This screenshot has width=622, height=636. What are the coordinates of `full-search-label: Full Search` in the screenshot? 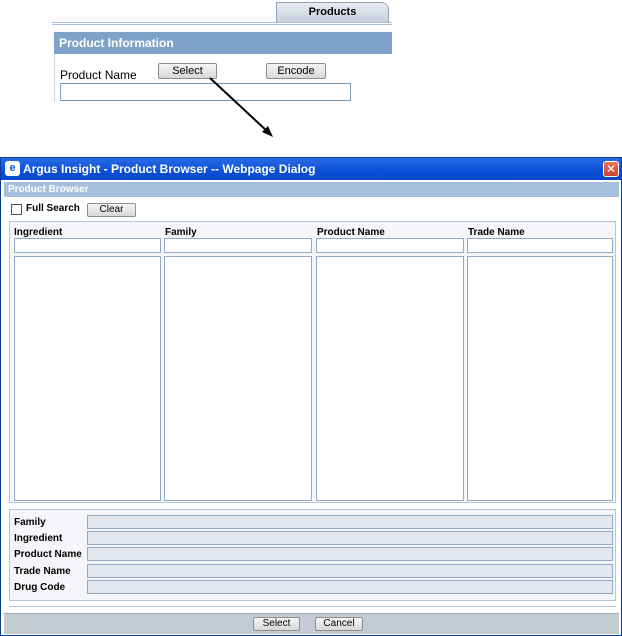 It's located at (53, 208).